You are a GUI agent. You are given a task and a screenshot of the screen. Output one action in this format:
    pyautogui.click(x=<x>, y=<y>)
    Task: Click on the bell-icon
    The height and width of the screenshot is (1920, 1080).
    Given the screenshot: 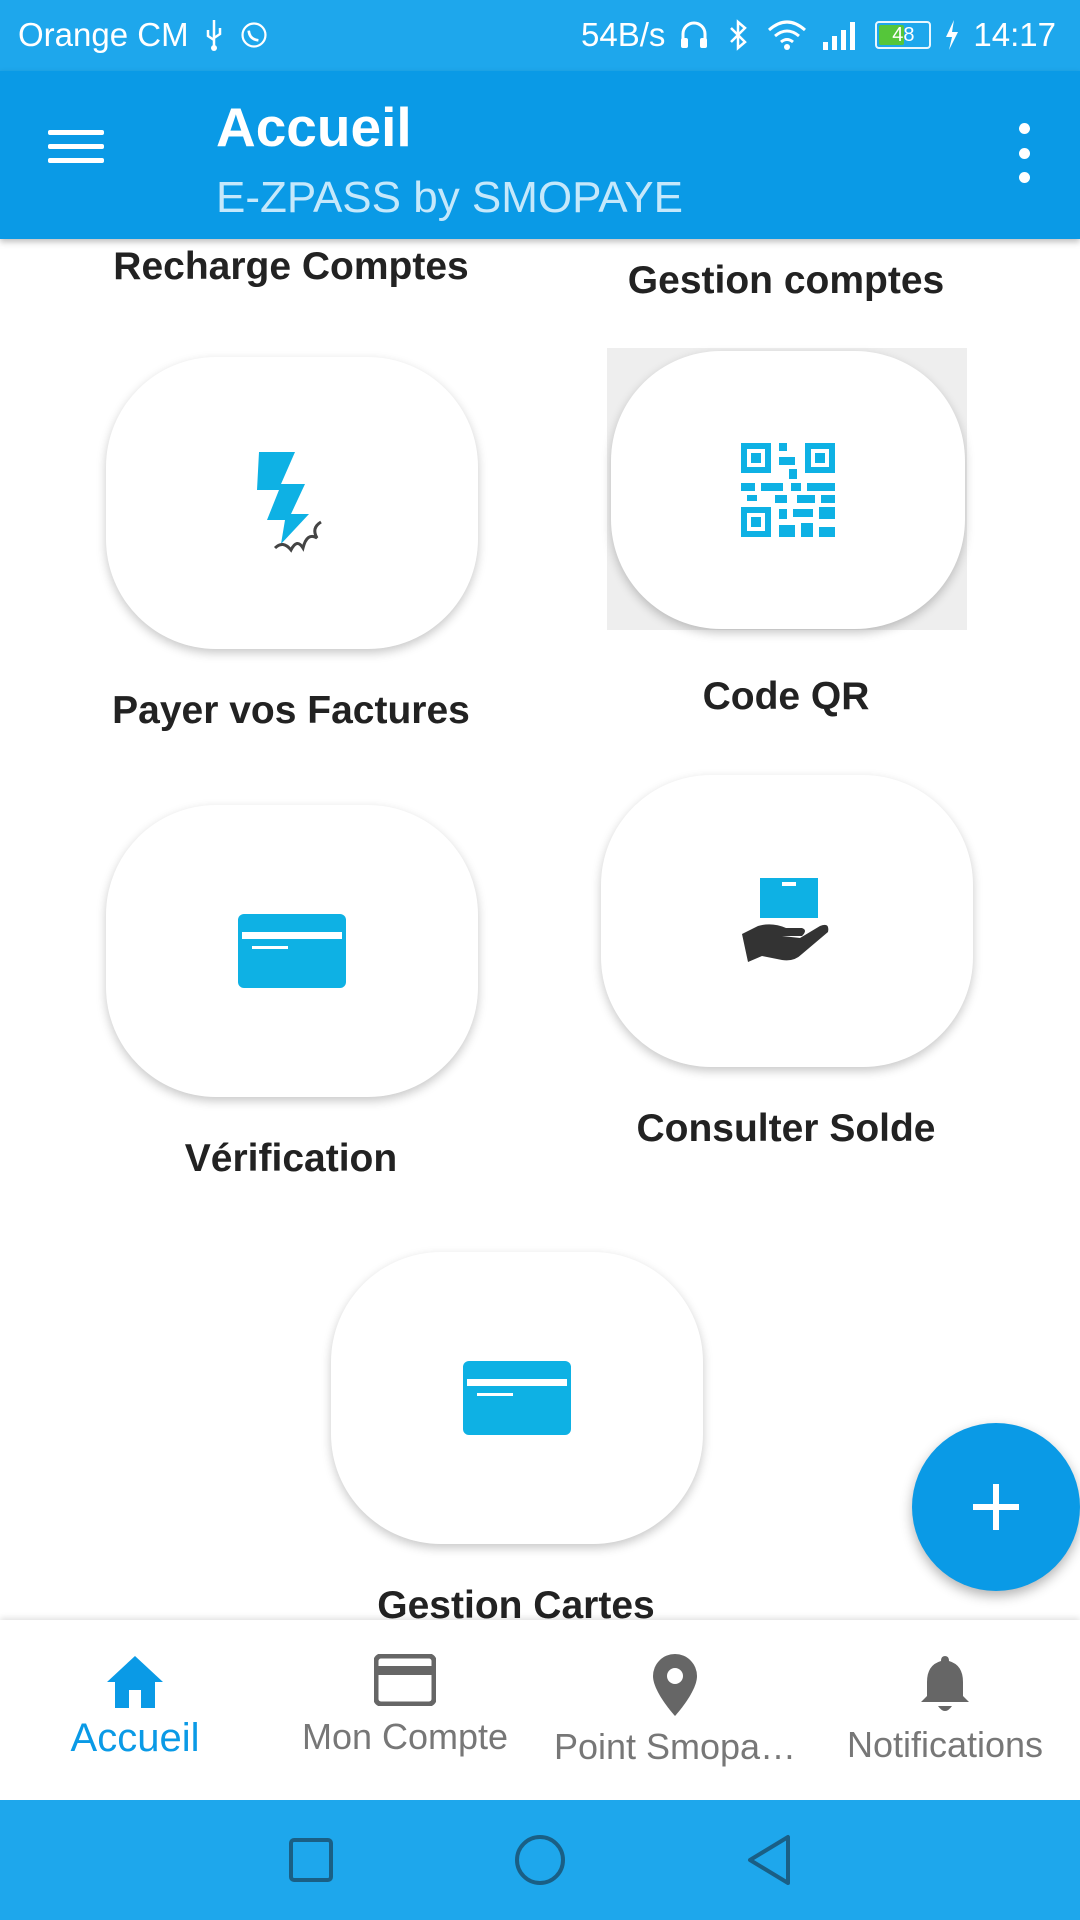 What is the action you would take?
    pyautogui.click(x=945, y=1683)
    